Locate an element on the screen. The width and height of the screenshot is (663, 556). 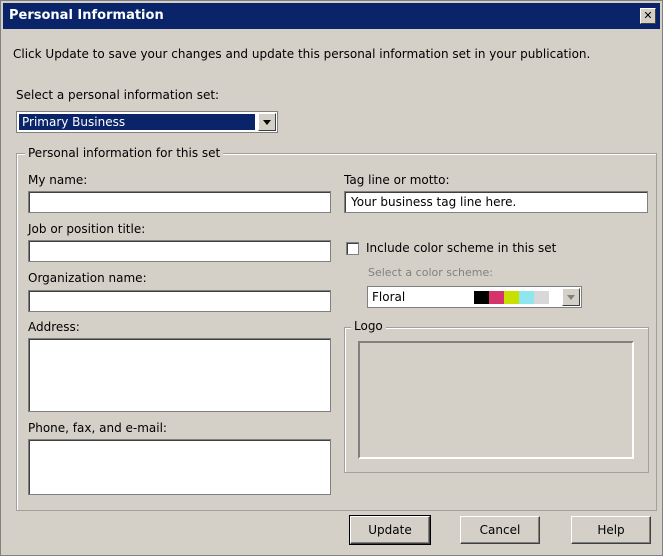
organization-field is located at coordinates (179, 301).